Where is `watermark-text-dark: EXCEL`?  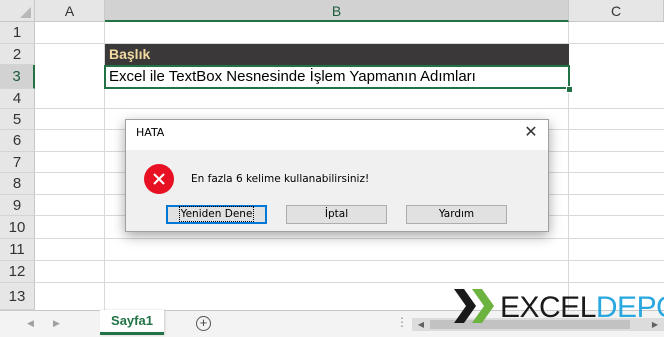
watermark-text-dark: EXCEL is located at coordinates (548, 307).